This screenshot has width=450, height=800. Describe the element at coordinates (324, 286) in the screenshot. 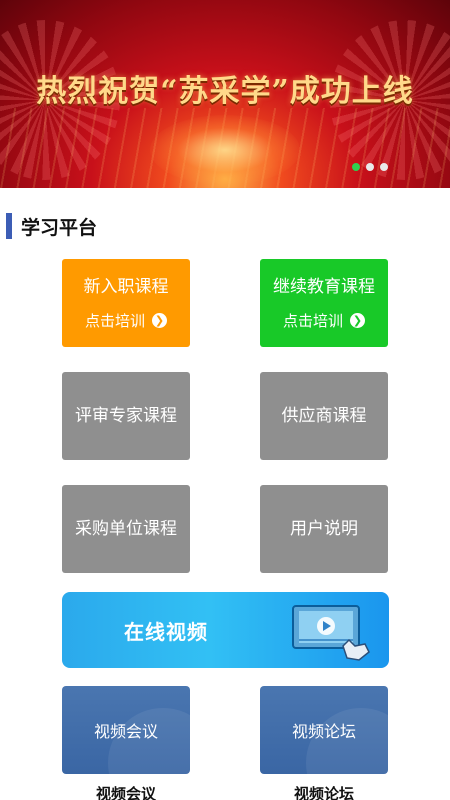

I see `tile-label: 继续教育课程` at that location.